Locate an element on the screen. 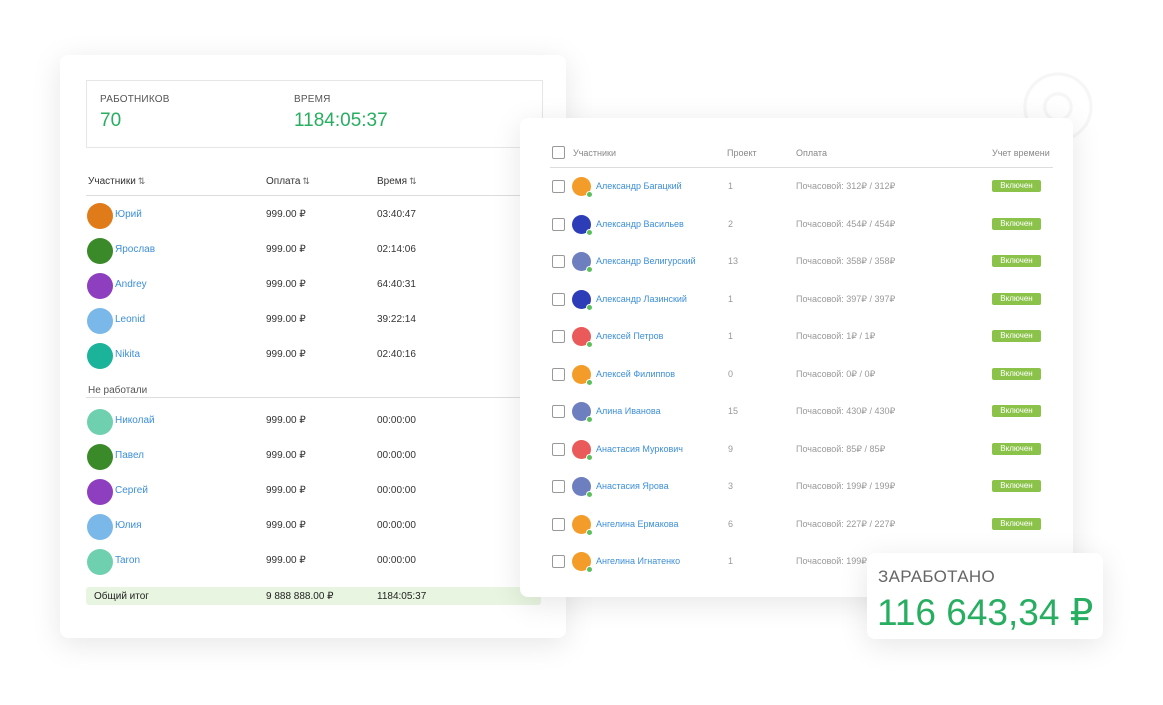 The image size is (1163, 705). participant-name: Сергей is located at coordinates (131, 490).